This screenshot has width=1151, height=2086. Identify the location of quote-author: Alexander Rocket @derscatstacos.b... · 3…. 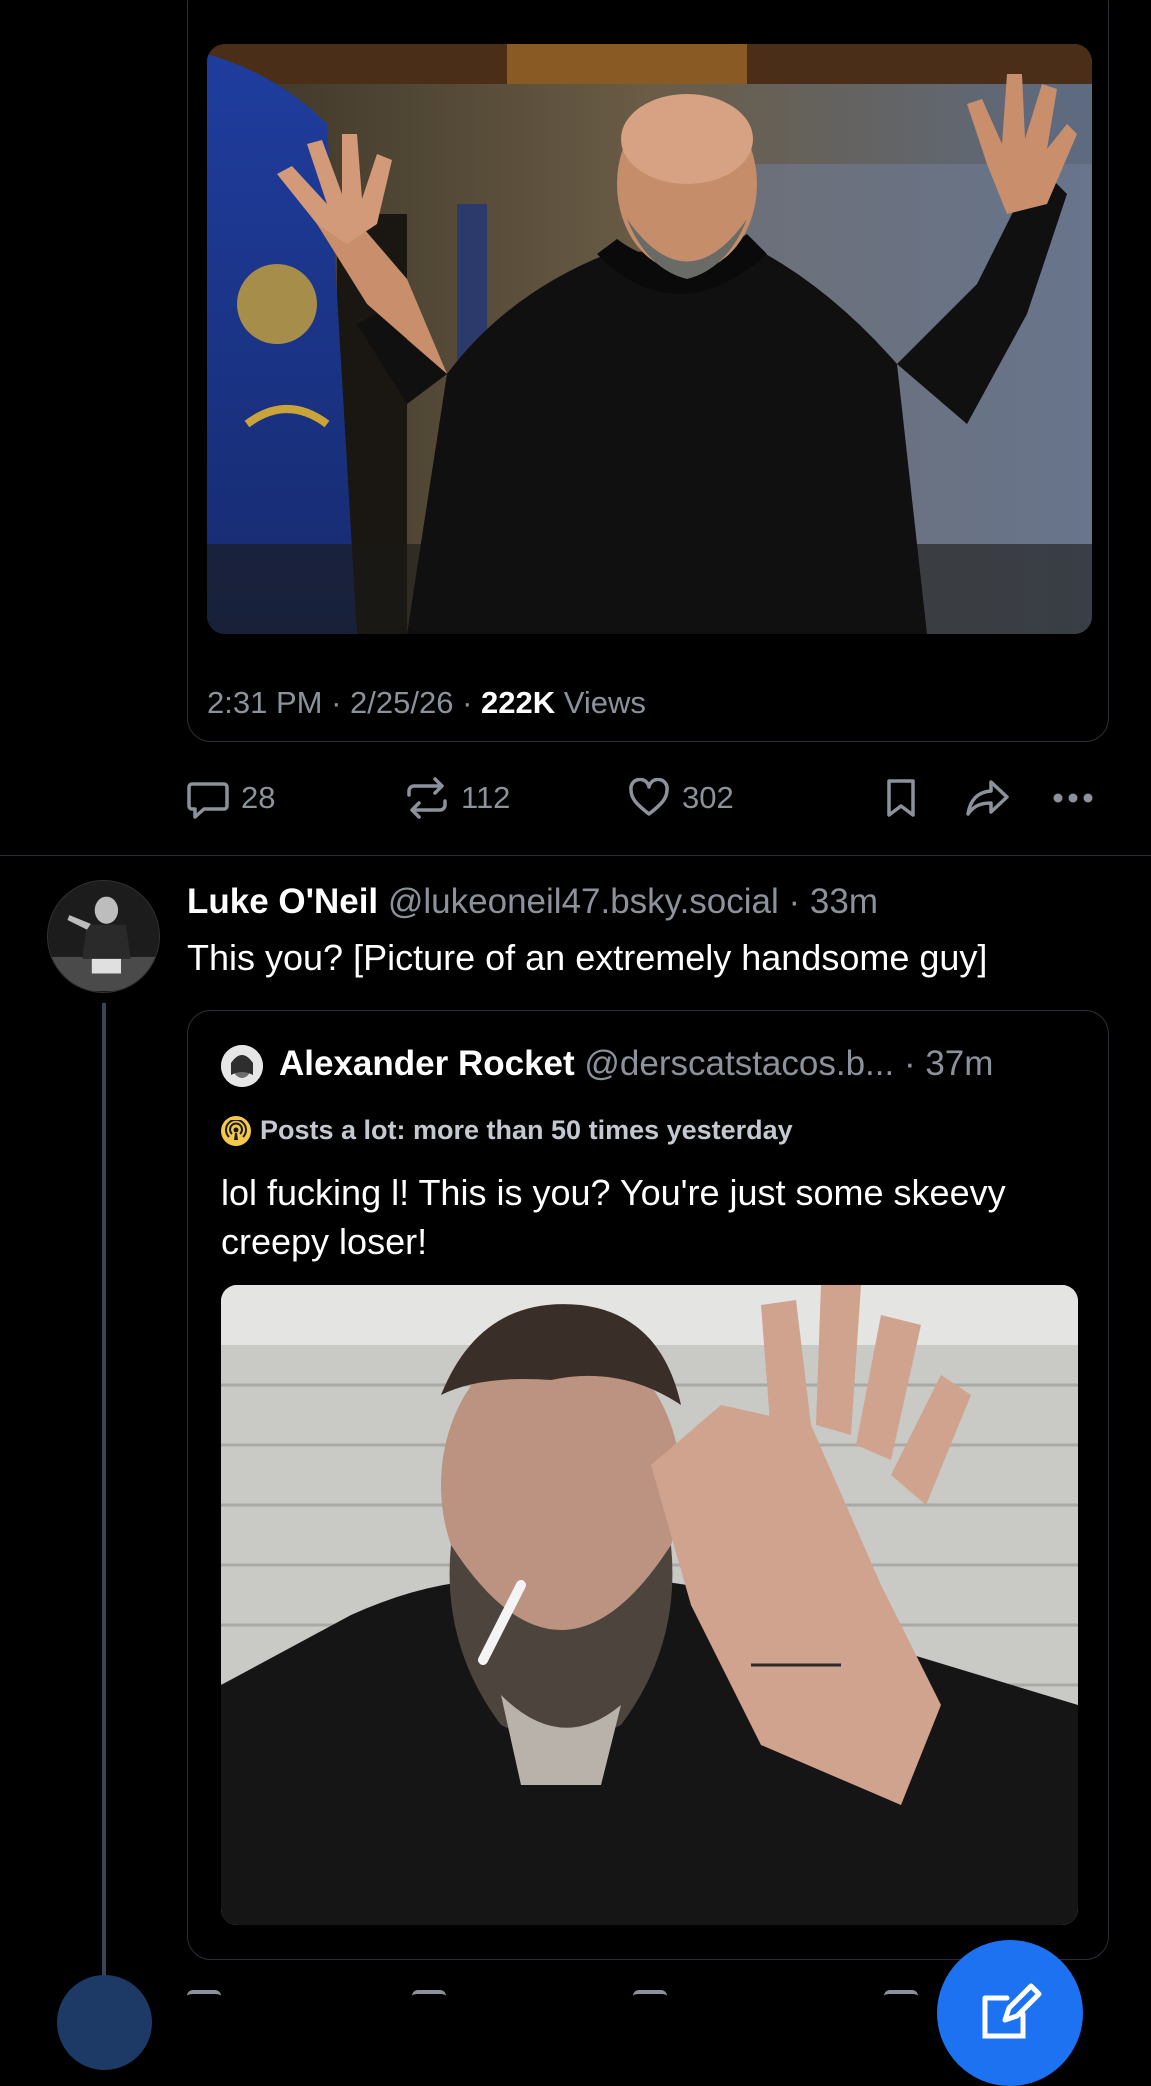
(636, 1064).